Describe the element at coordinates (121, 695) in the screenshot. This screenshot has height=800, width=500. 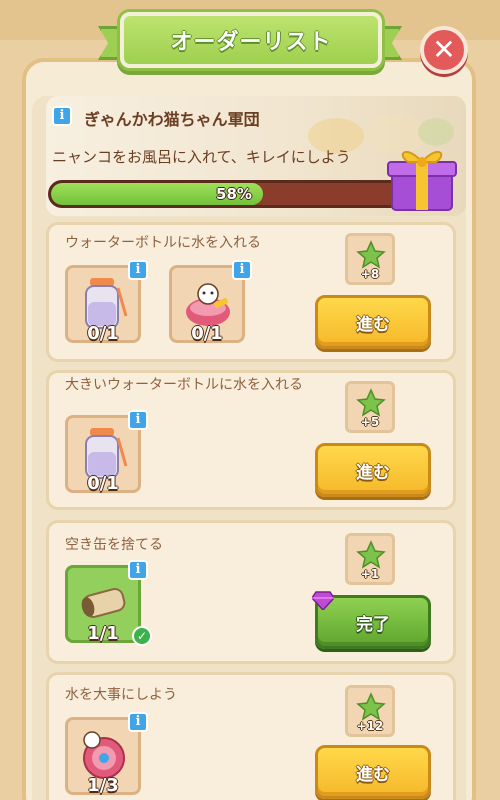
I see `task-title: 水を大事にしよう` at that location.